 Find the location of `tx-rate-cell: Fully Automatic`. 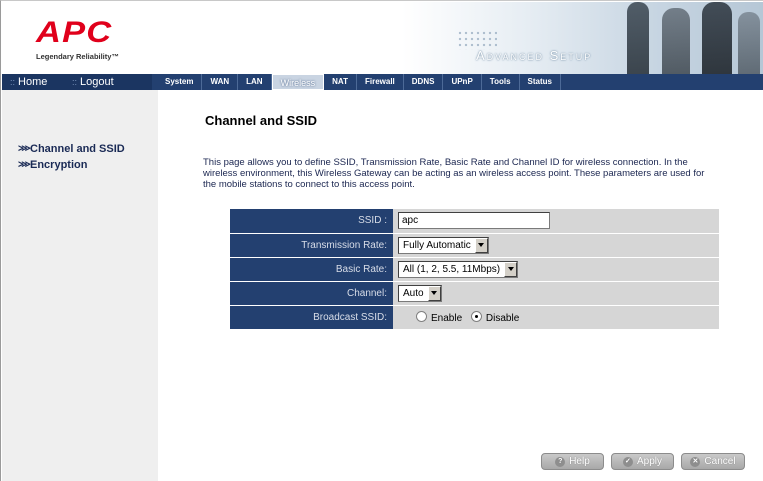

tx-rate-cell: Fully Automatic is located at coordinates (556, 245).